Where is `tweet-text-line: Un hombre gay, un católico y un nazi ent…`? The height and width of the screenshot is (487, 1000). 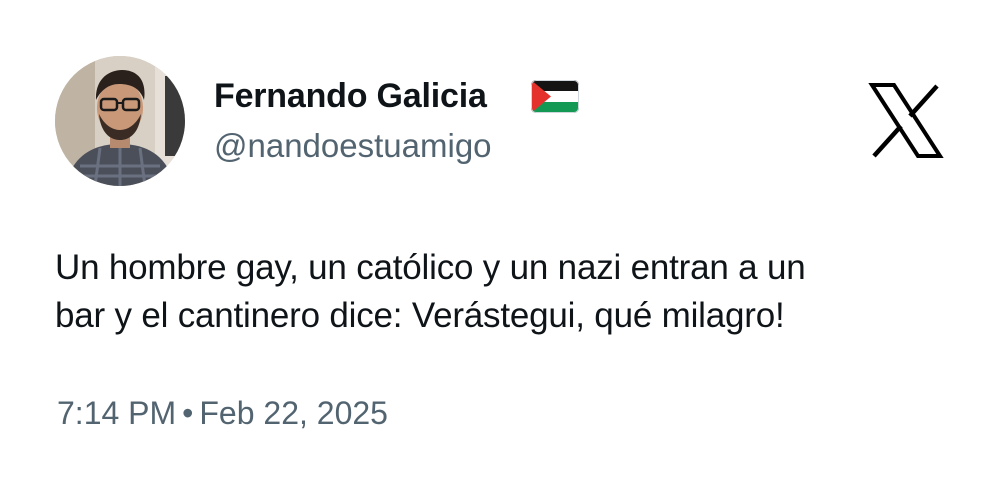
tweet-text-line: Un hombre gay, un católico y un nazi ent… is located at coordinates (430, 267).